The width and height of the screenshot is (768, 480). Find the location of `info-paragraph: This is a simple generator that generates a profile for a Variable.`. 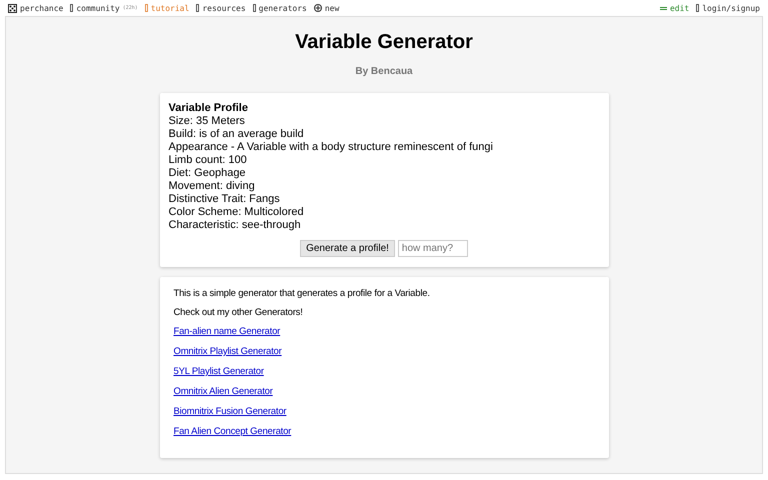

info-paragraph: This is a simple generator that generates a profile for a Variable. is located at coordinates (302, 293).